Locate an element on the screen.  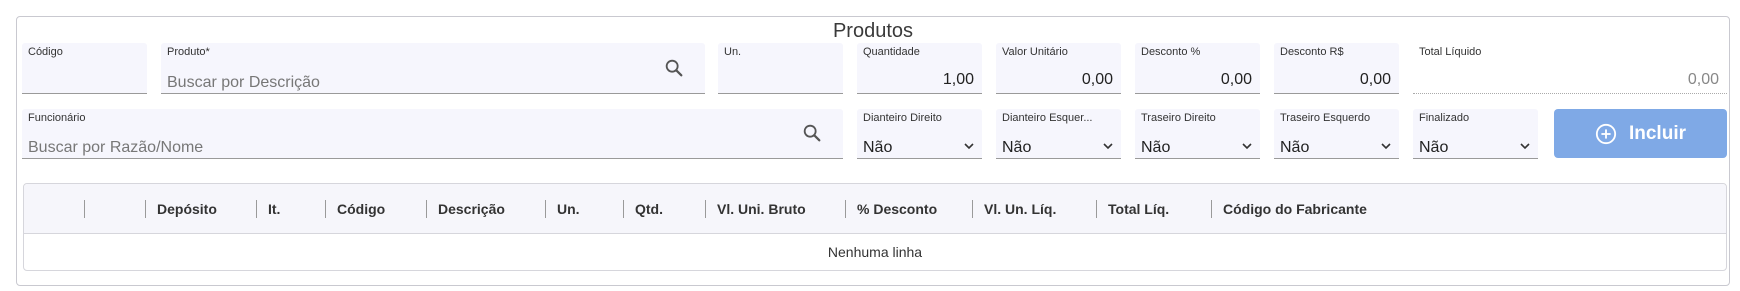
dianteiro-direito-select: Dianteiro Direito Não is located at coordinates (919, 134).